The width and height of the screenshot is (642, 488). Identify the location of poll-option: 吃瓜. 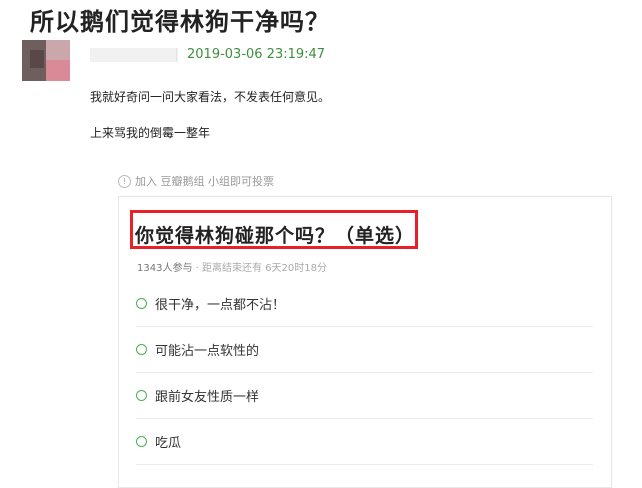
(365, 442).